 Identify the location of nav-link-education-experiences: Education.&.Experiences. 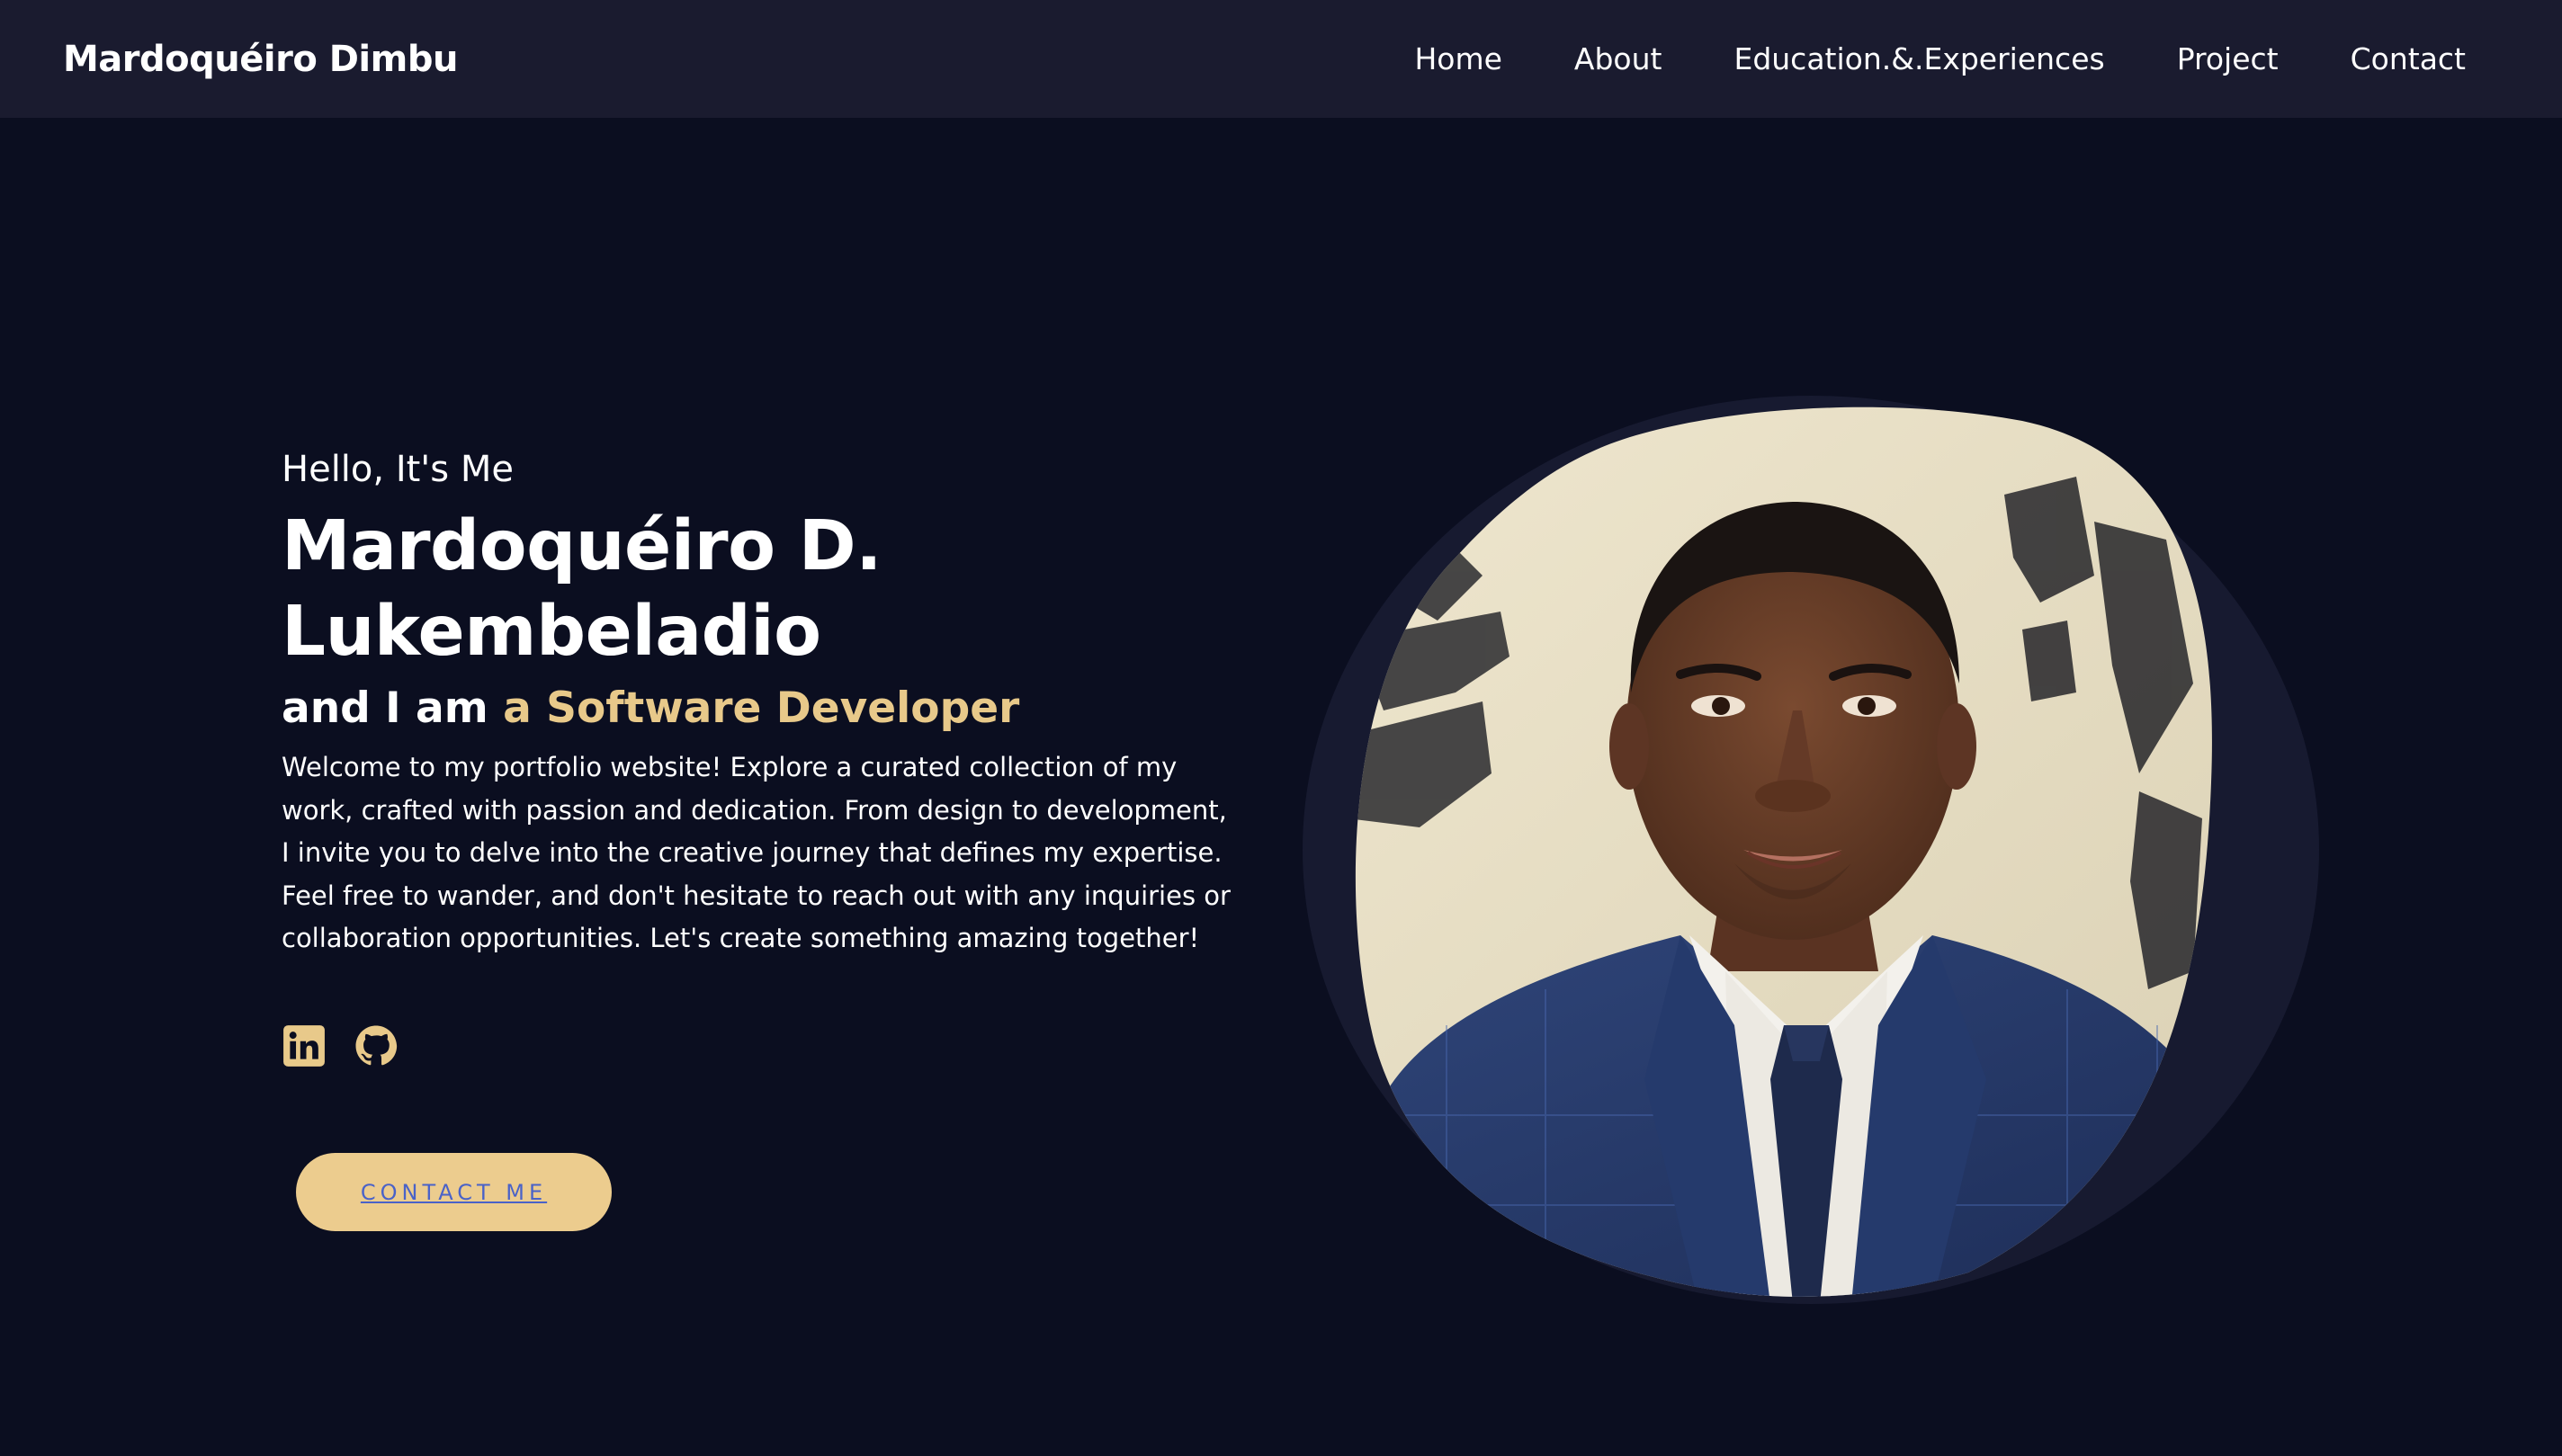
(1918, 60).